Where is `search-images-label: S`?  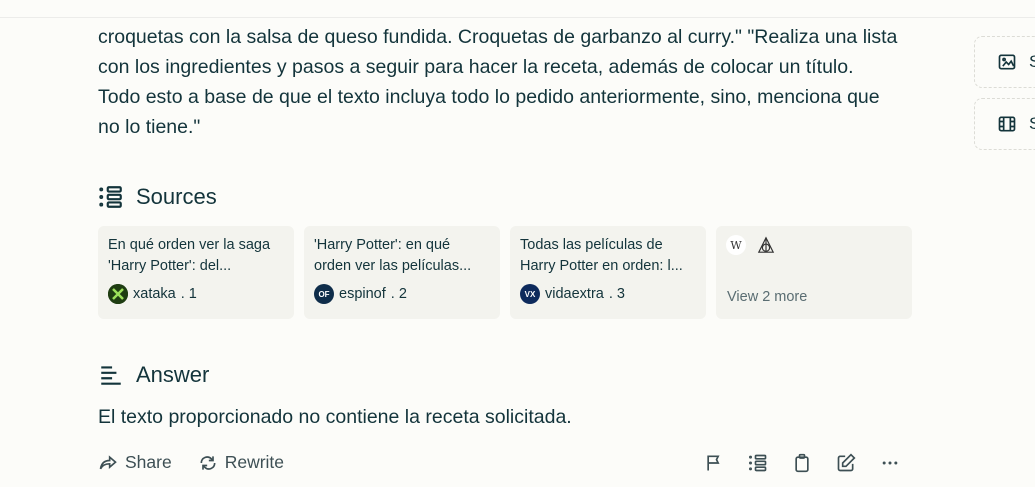
search-images-label: S is located at coordinates (1032, 61).